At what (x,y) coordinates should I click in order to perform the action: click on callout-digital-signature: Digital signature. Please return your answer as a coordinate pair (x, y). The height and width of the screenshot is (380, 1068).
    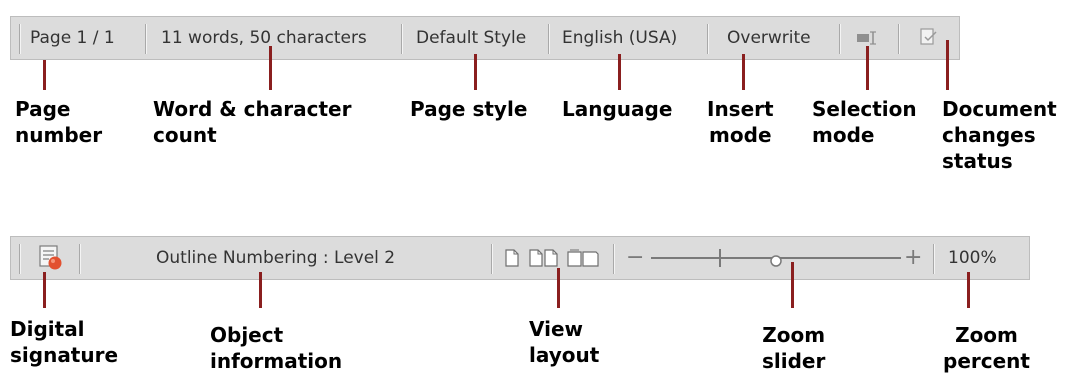
    Looking at the image, I should click on (64, 342).